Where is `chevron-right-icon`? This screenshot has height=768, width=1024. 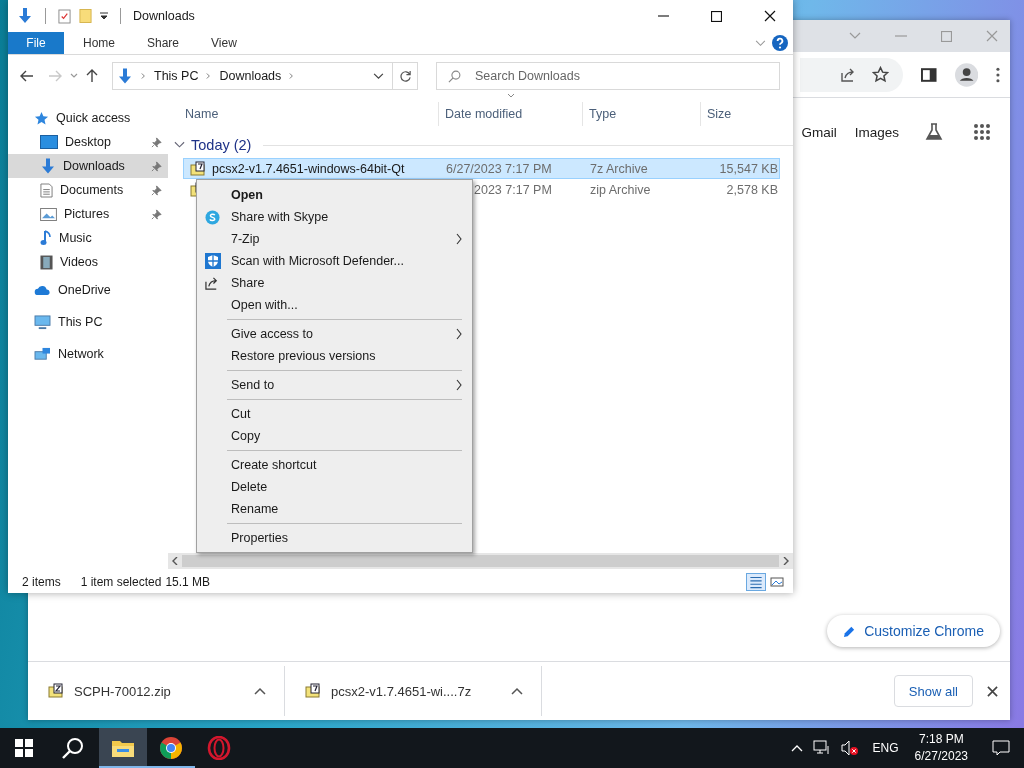
chevron-right-icon is located at coordinates (209, 76).